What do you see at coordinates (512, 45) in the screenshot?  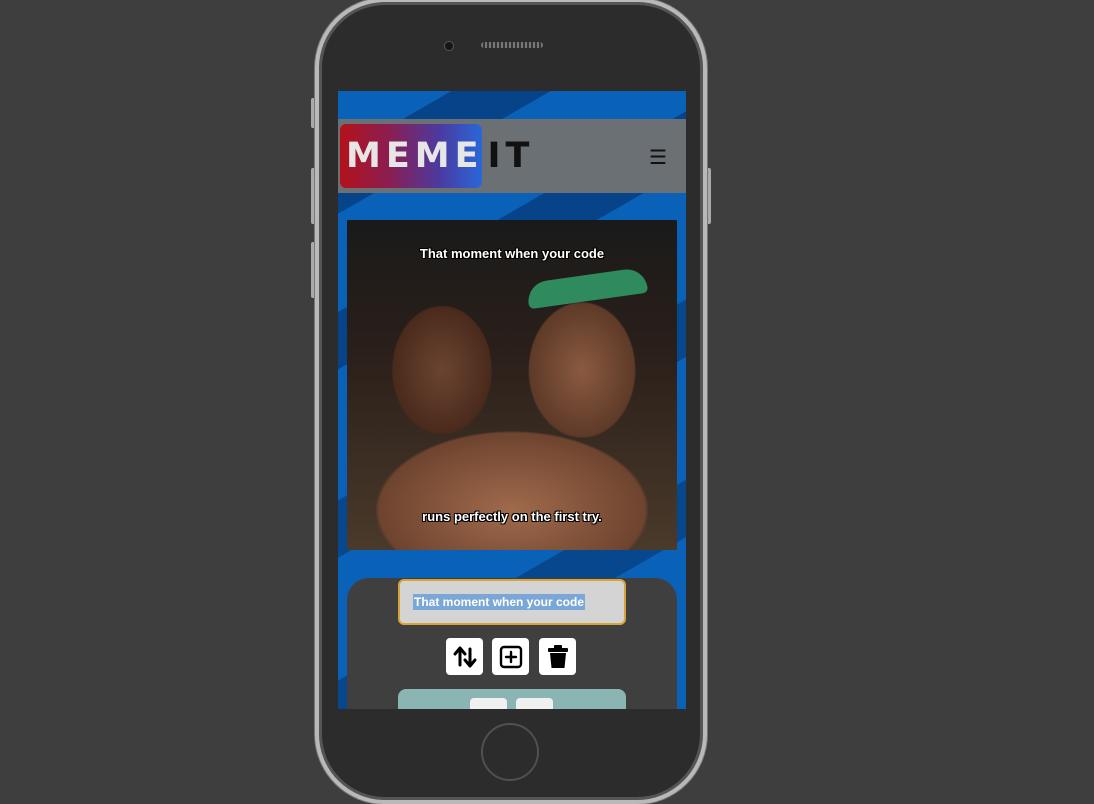 I see `earpiece-speaker` at bounding box center [512, 45].